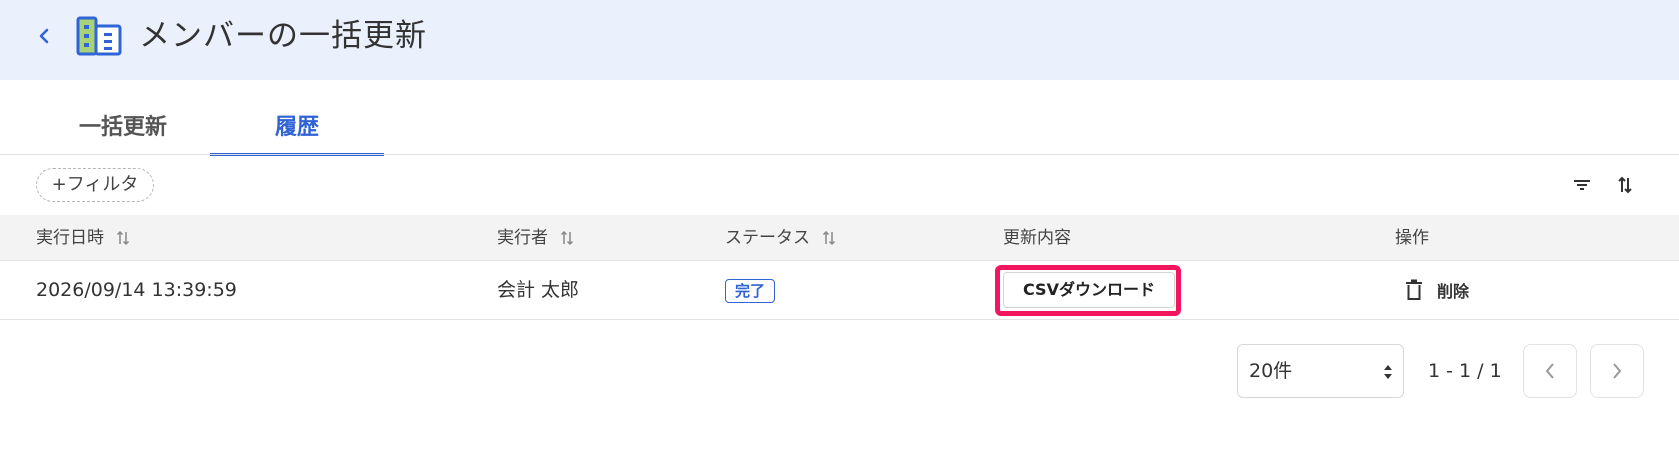  I want to click on column-status: ステータス, so click(780, 238).